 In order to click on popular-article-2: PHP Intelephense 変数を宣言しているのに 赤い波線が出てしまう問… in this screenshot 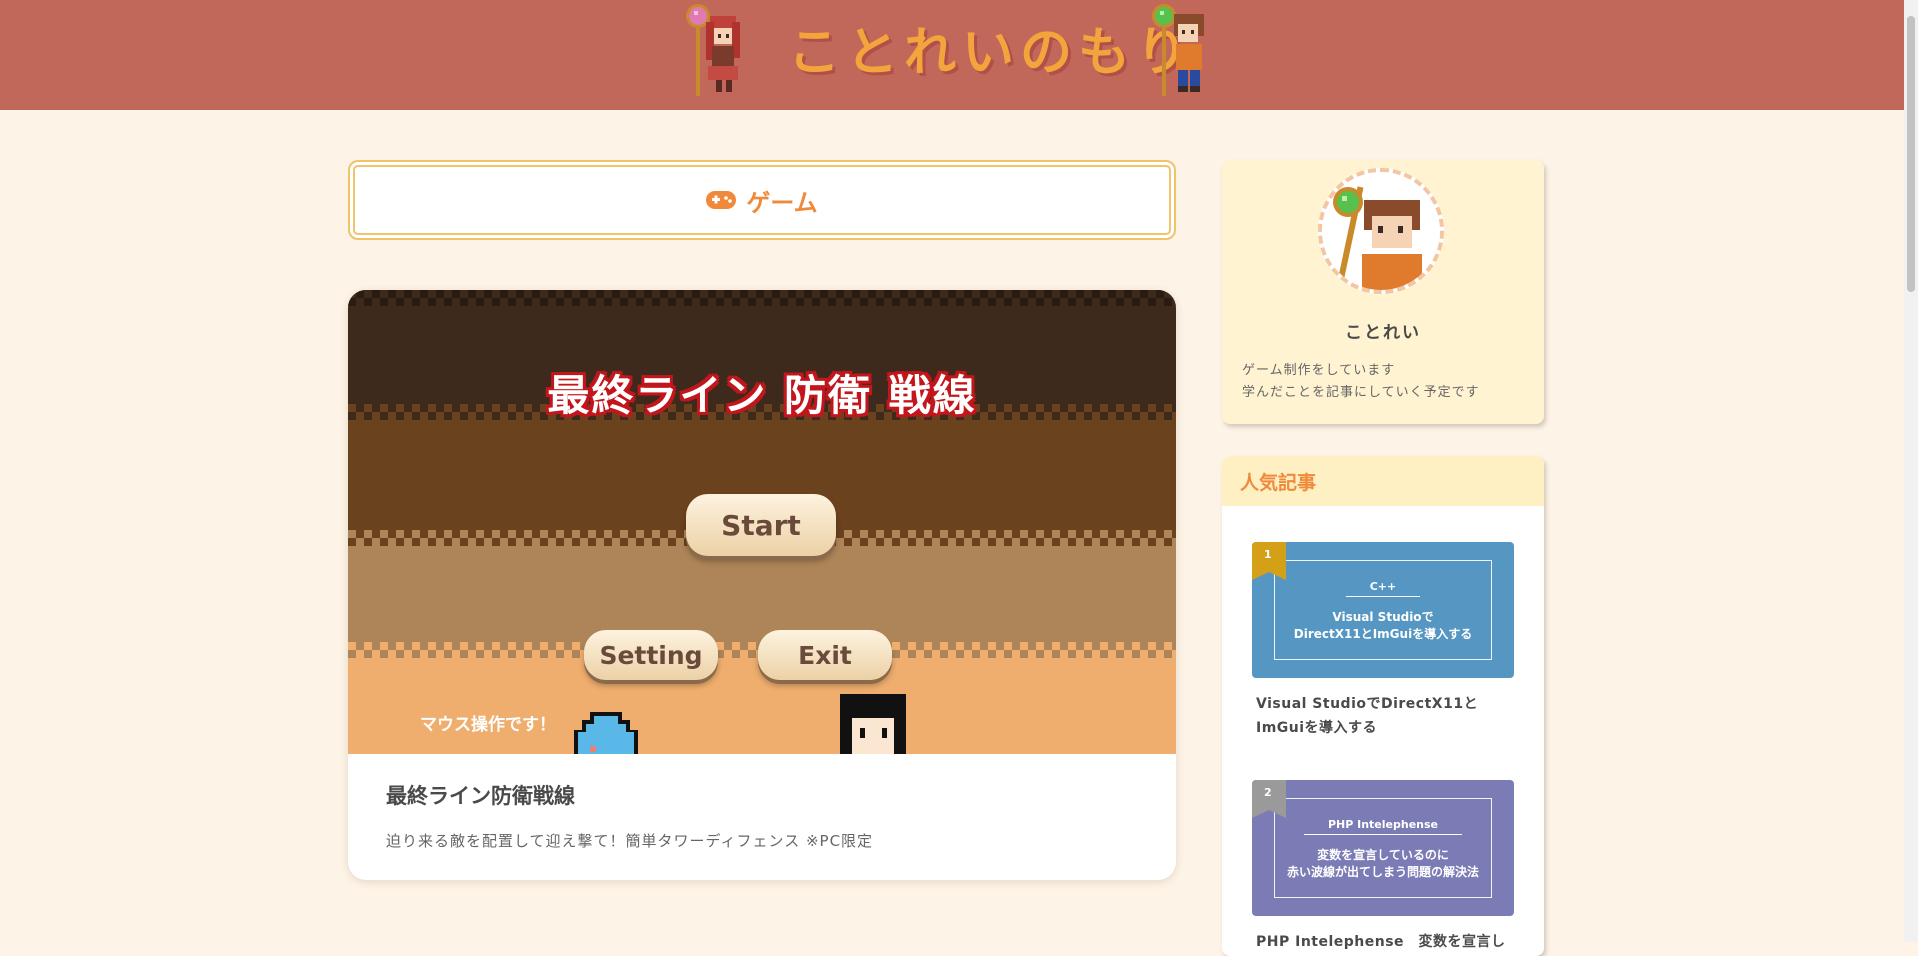, I will do `click(1383, 867)`.